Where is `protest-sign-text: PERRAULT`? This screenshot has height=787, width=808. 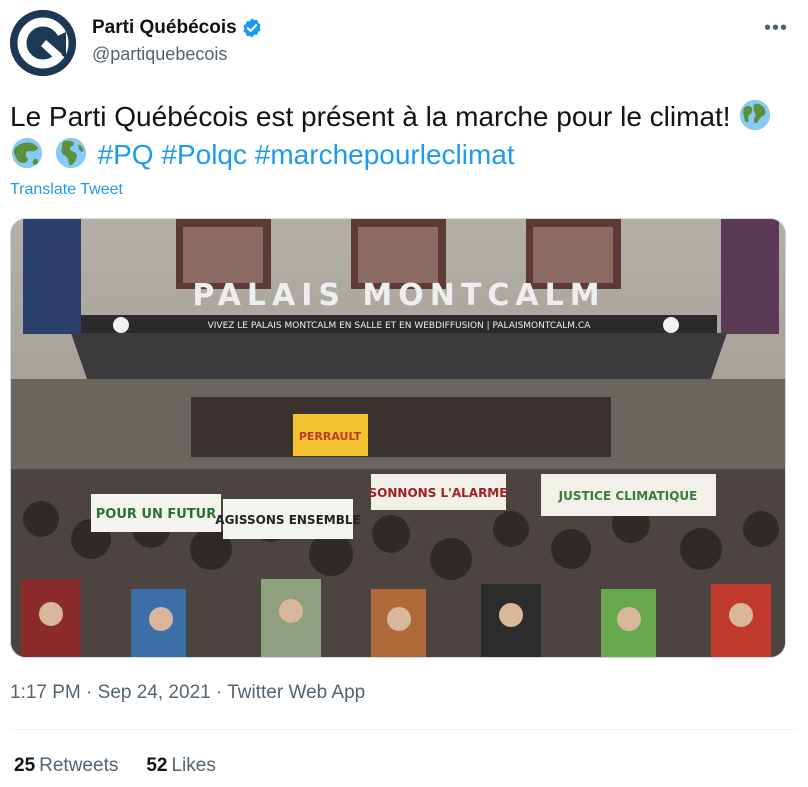 protest-sign-text: PERRAULT is located at coordinates (330, 436).